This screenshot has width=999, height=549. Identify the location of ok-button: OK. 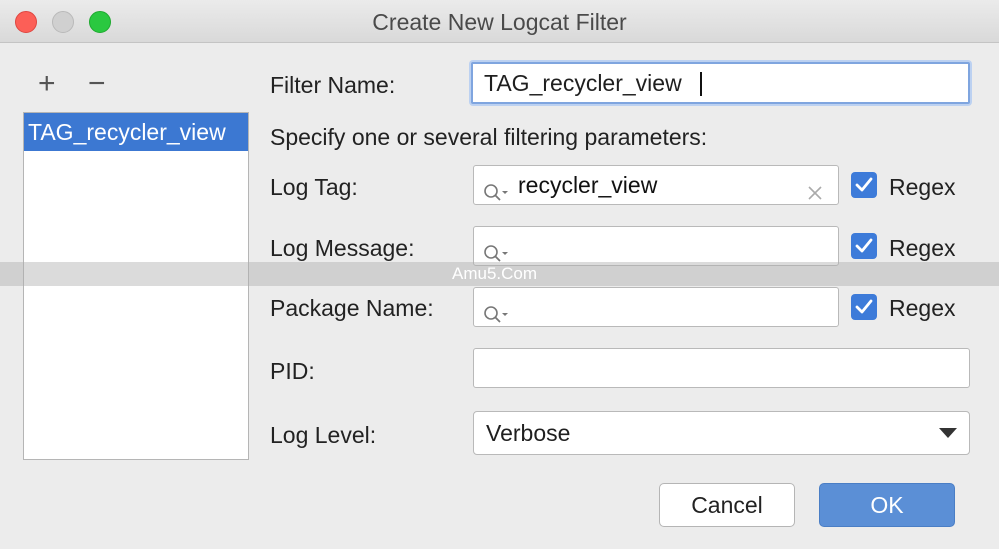
(887, 505).